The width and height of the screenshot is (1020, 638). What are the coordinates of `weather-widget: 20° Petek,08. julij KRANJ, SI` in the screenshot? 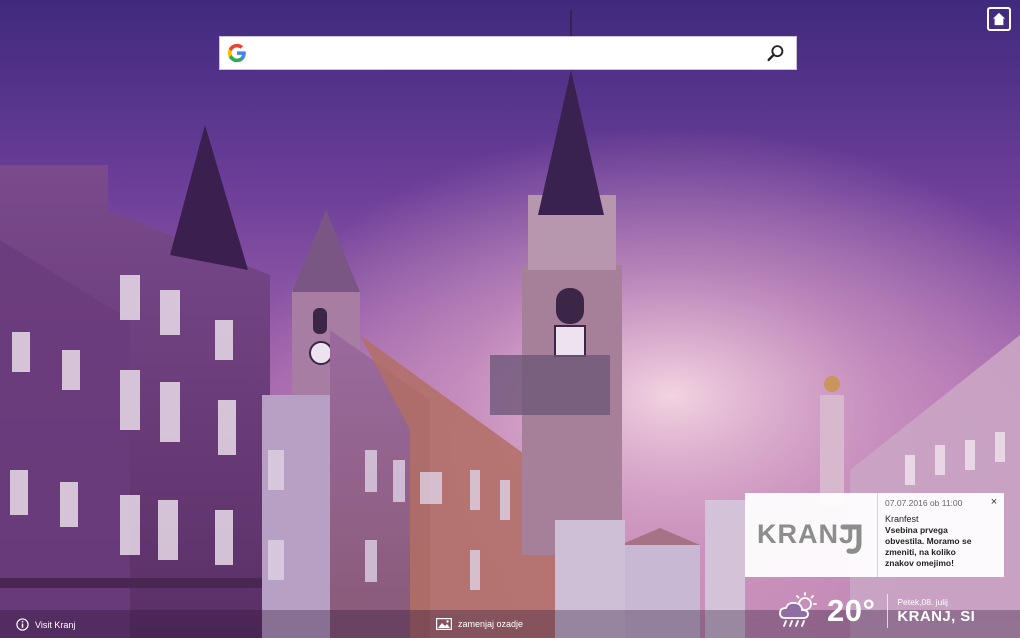 It's located at (876, 611).